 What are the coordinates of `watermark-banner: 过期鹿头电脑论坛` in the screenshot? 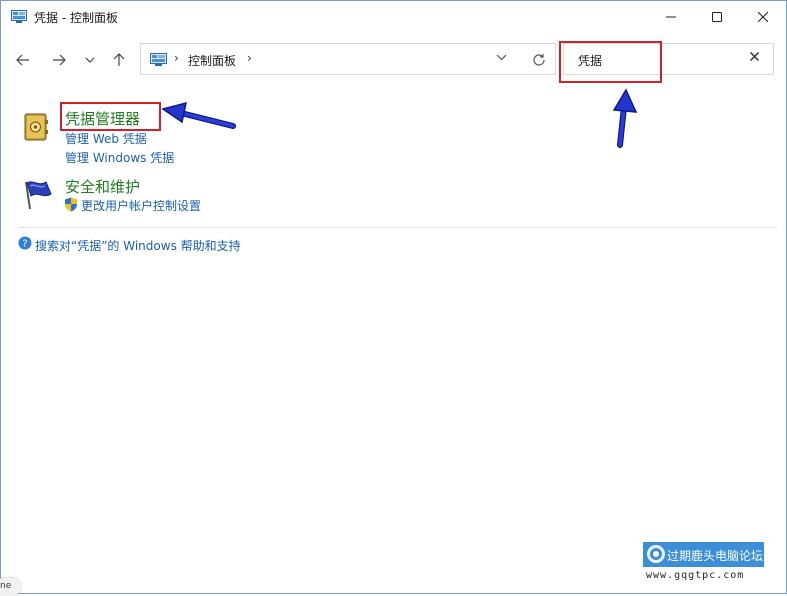 It's located at (703, 554).